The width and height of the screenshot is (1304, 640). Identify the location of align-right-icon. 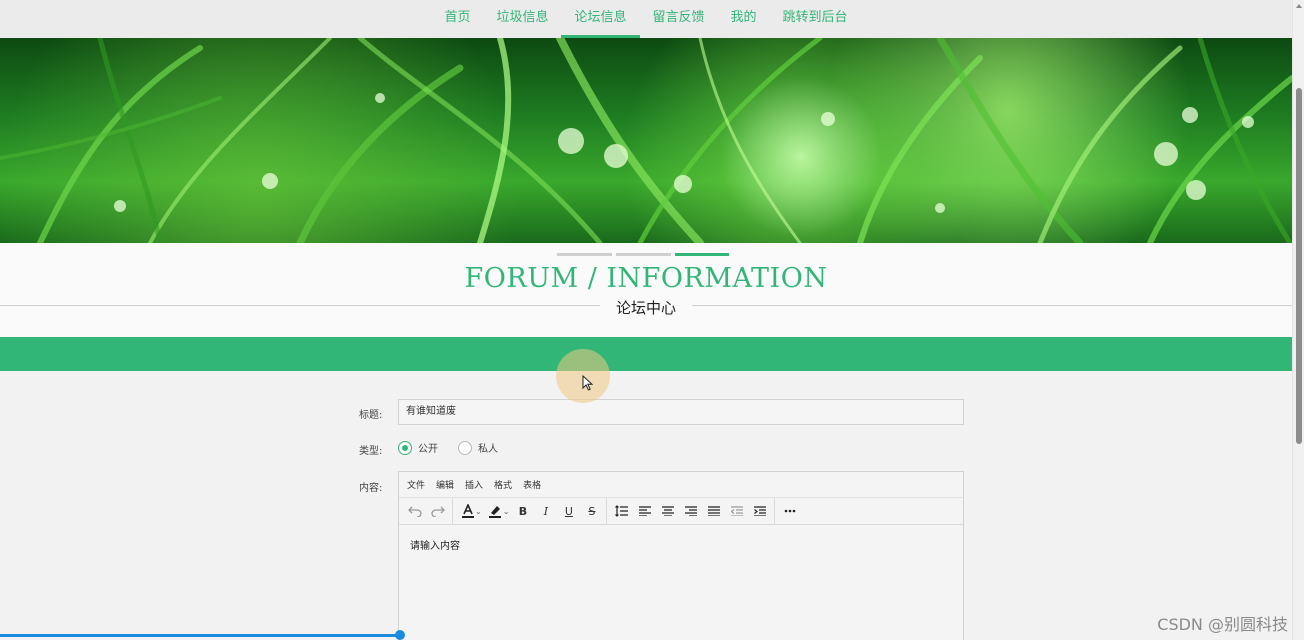
(690, 511).